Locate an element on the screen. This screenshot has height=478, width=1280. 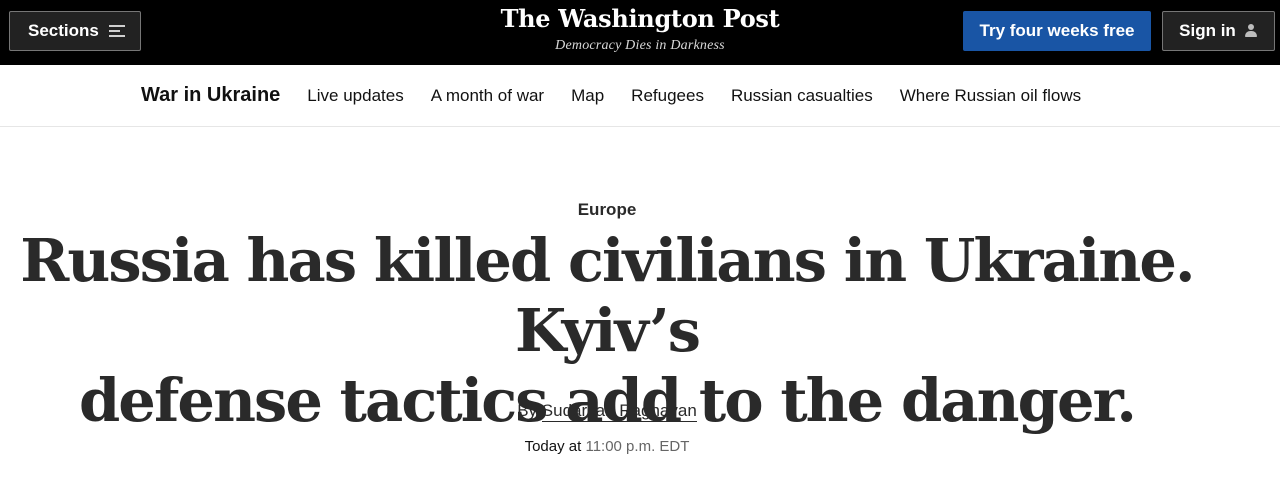
subnav-link-refugees: Refugees is located at coordinates (667, 96).